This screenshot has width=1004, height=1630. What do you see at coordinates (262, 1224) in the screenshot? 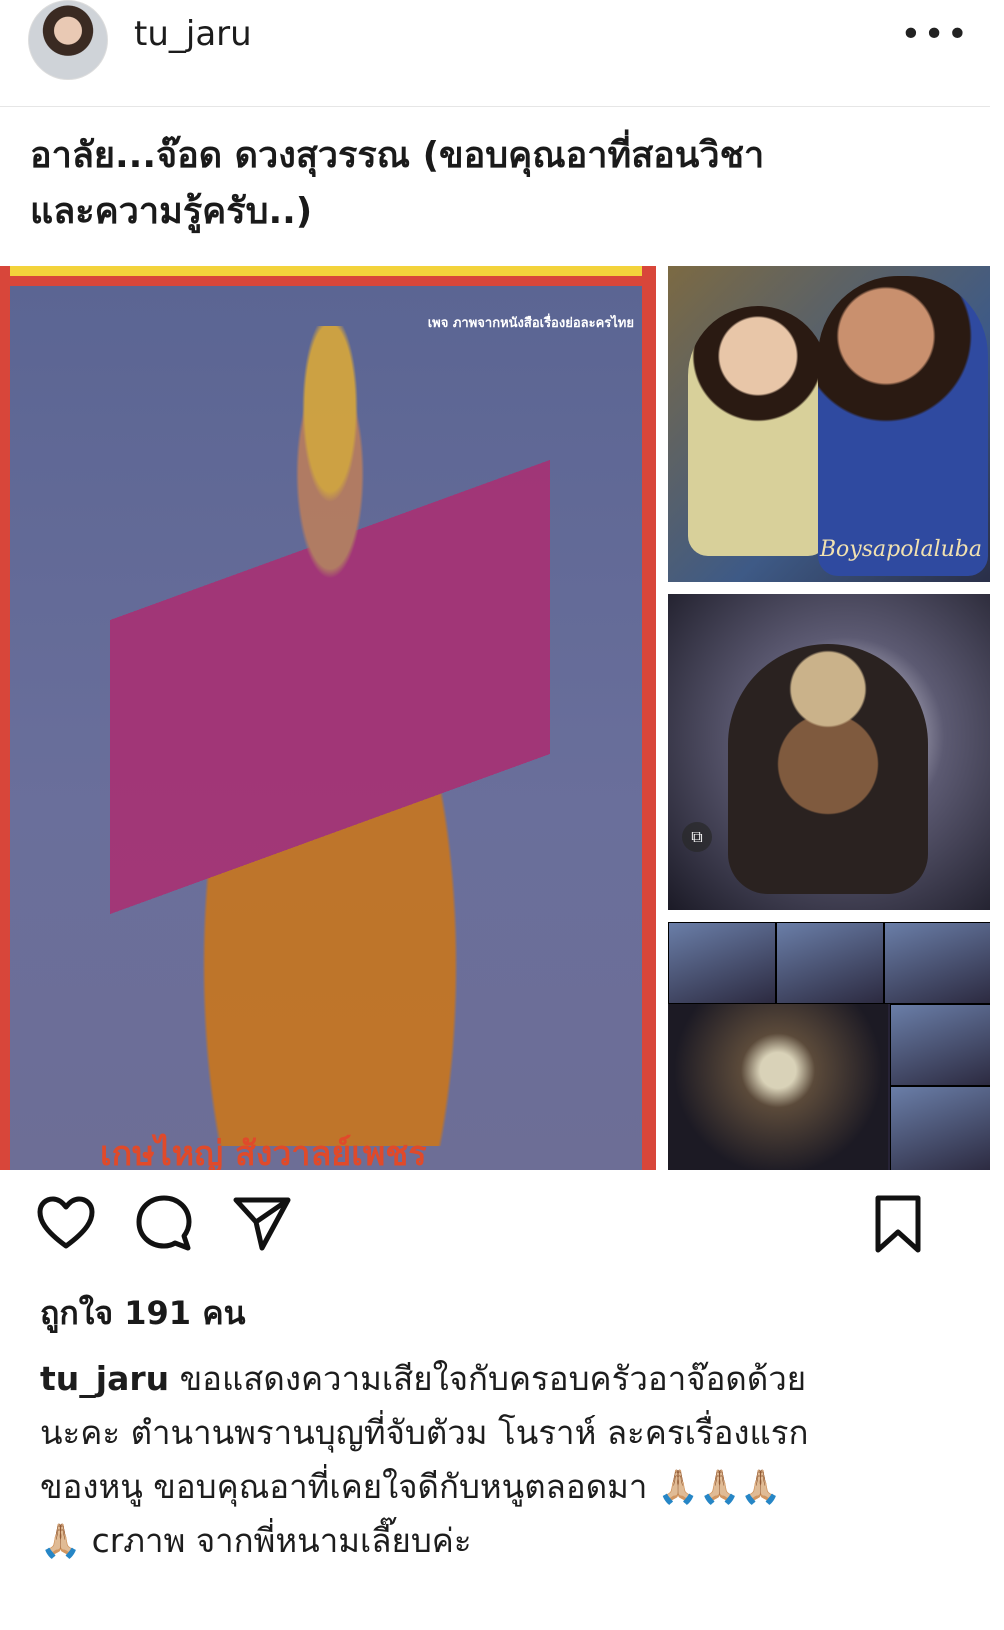
I see `send-icon` at bounding box center [262, 1224].